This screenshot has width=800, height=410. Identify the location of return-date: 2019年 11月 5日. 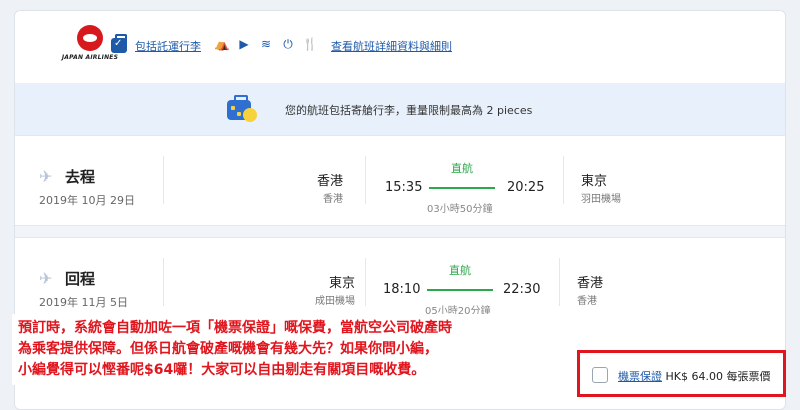
(83, 302).